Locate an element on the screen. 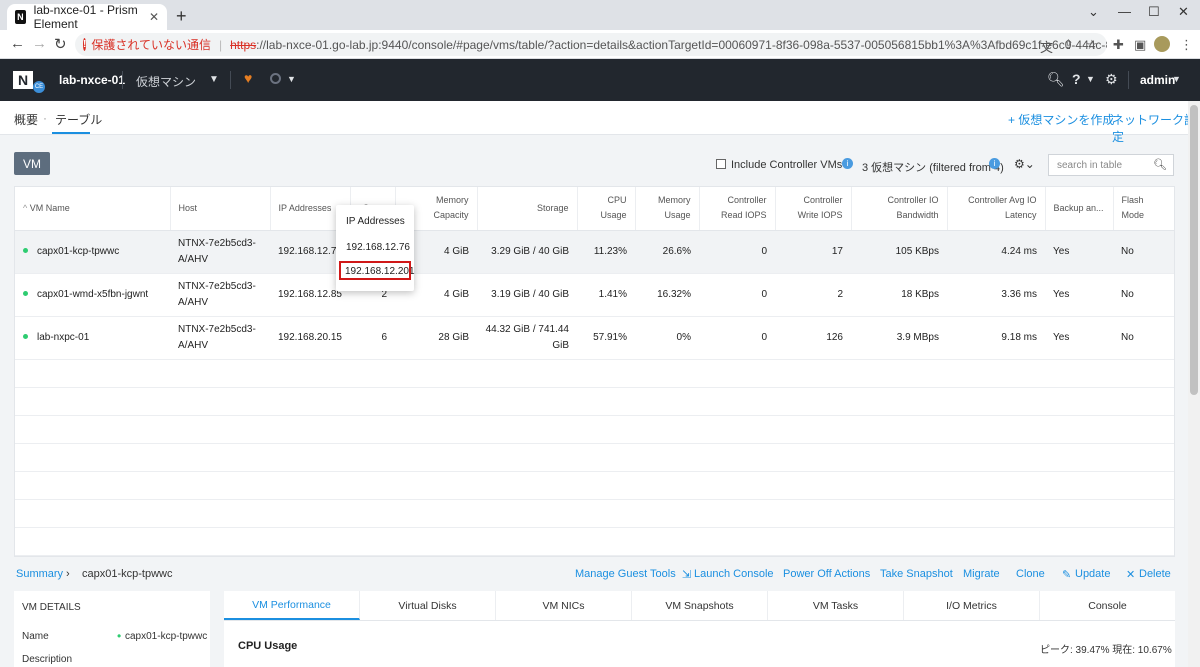 The height and width of the screenshot is (667, 1200). tab-vm-snapshots: VM Snapshots is located at coordinates (700, 605).